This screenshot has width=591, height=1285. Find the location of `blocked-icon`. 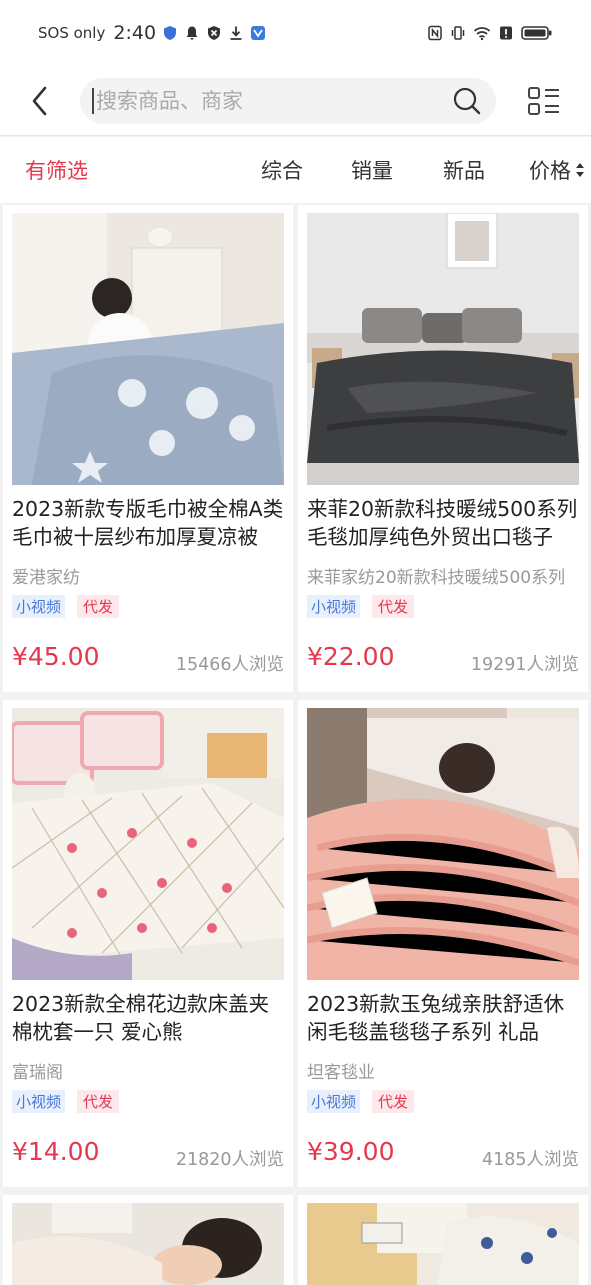

blocked-icon is located at coordinates (214, 33).